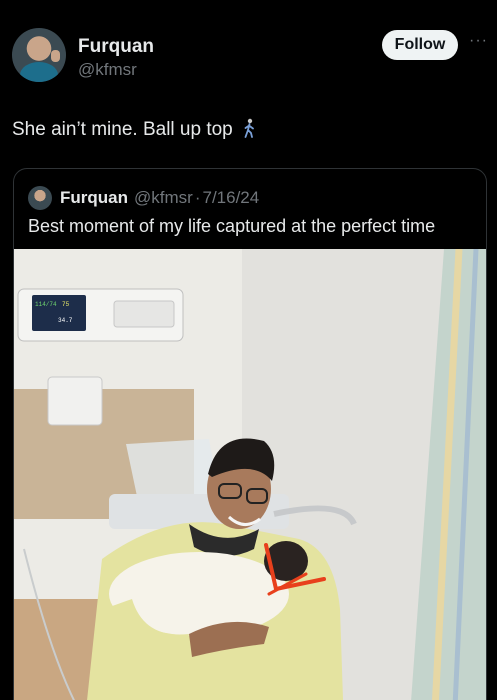 The image size is (497, 700). What do you see at coordinates (46, 304) in the screenshot?
I see `monitor-reading-1: 114/74` at bounding box center [46, 304].